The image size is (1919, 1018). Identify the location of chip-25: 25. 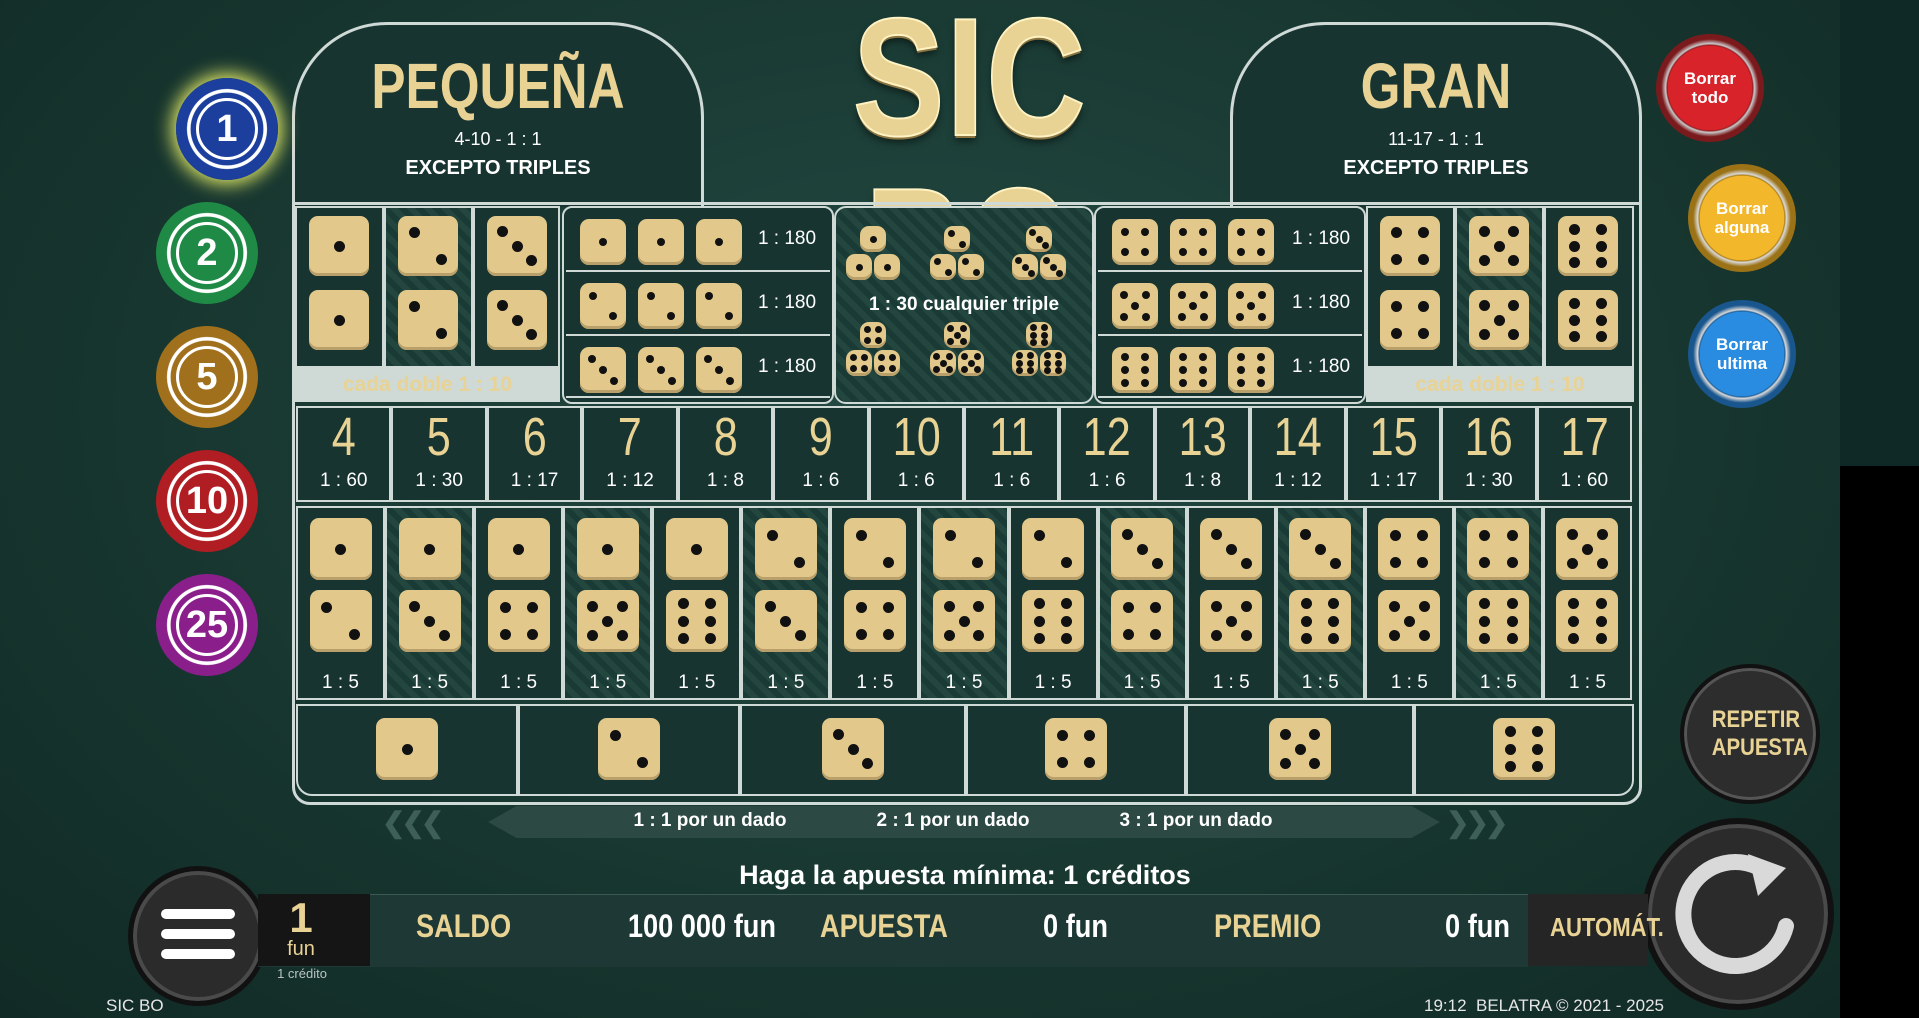
(207, 625).